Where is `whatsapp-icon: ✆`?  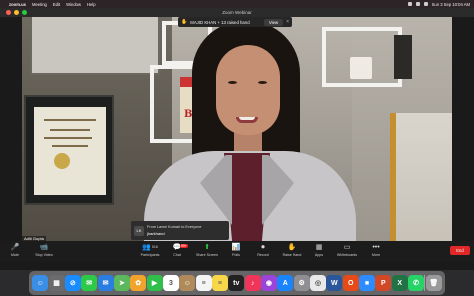 whatsapp-icon: ✆ is located at coordinates (416, 283).